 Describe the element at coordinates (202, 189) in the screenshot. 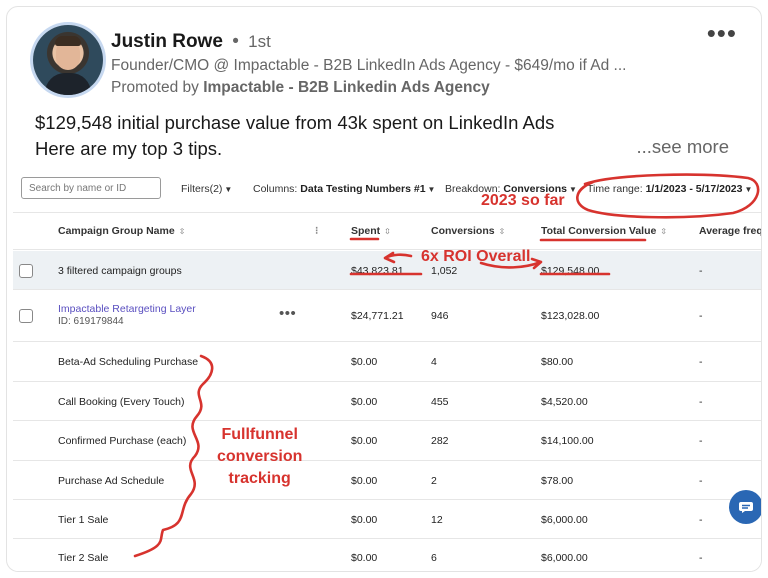

I see `filters-label: Filters(2)` at that location.